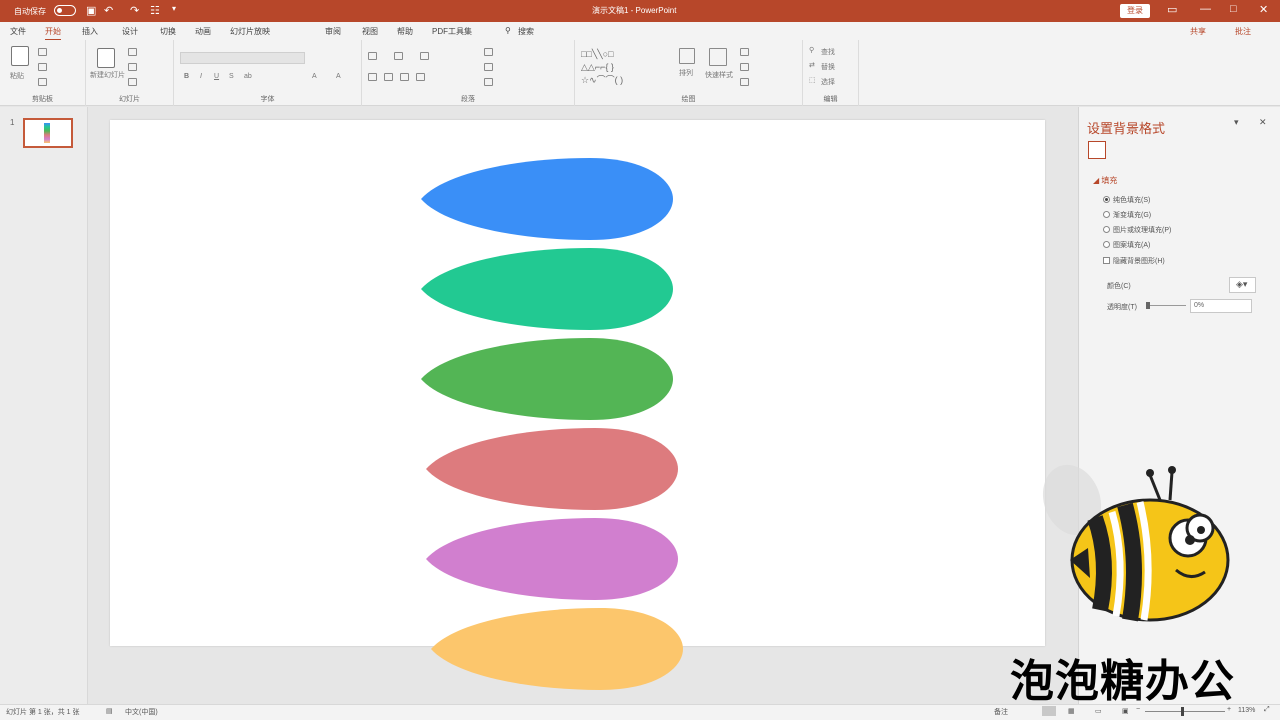  What do you see at coordinates (1205, 9) in the screenshot?
I see `minimize-icon: —` at bounding box center [1205, 9].